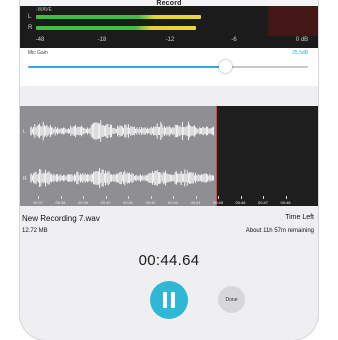  I want to click on waveform-channel-label: R, so click(25, 179).